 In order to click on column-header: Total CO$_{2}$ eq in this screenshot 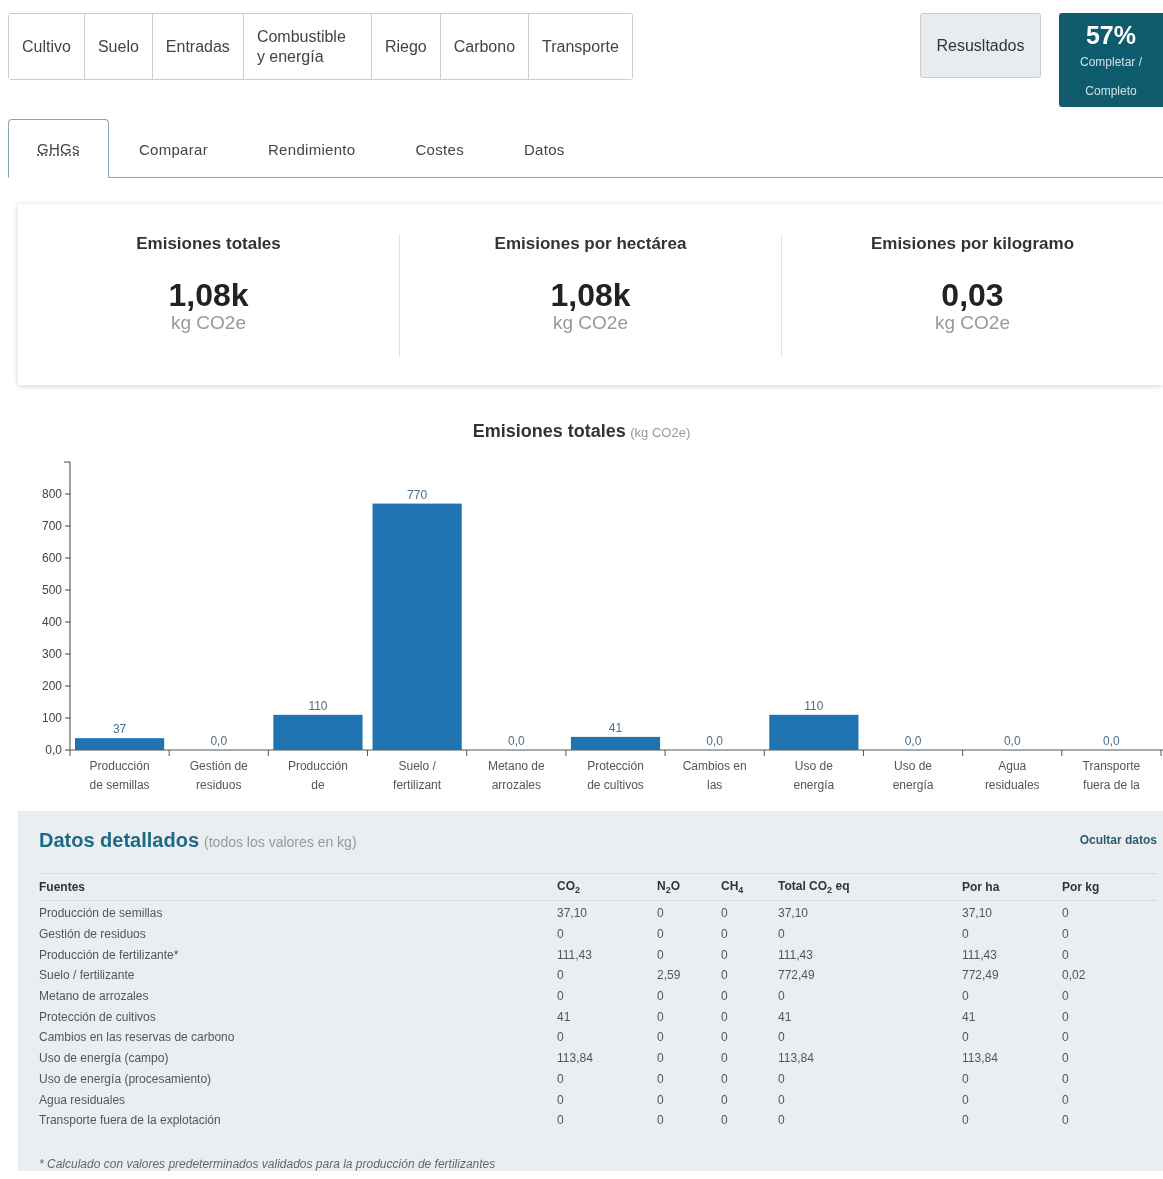, I will do `click(814, 887)`.